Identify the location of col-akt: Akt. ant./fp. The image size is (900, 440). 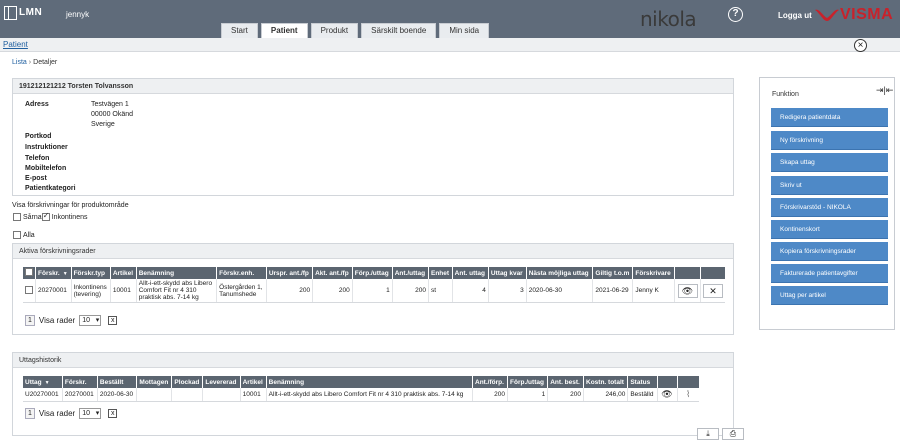
(332, 273).